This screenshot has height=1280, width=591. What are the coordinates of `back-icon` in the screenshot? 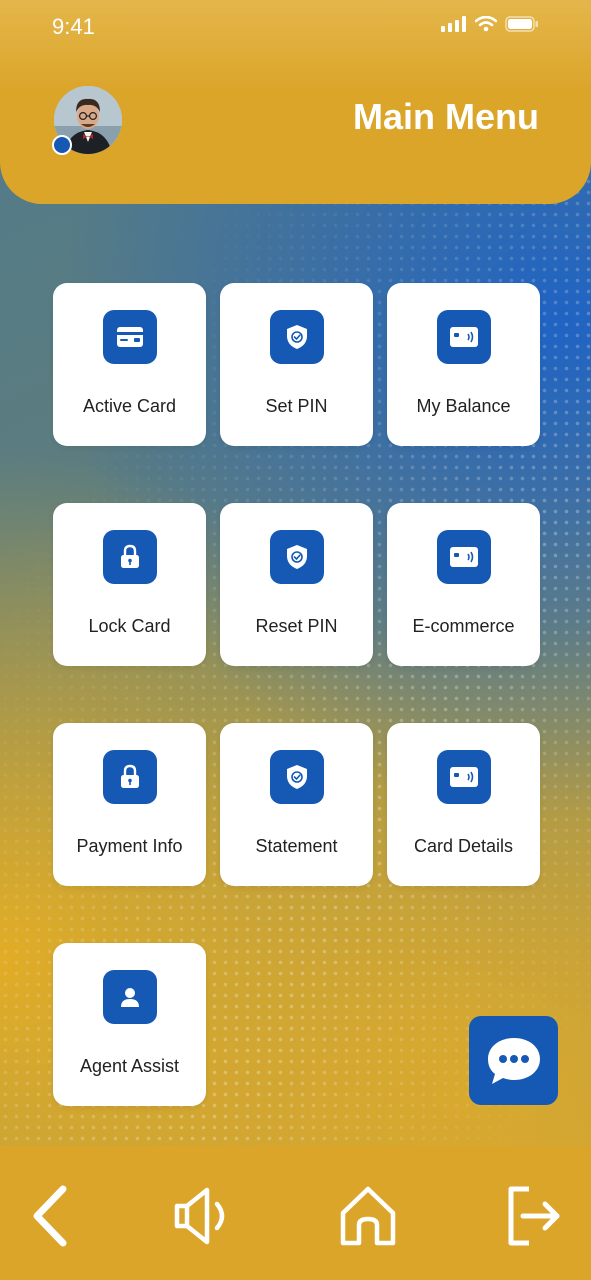 It's located at (50, 1216).